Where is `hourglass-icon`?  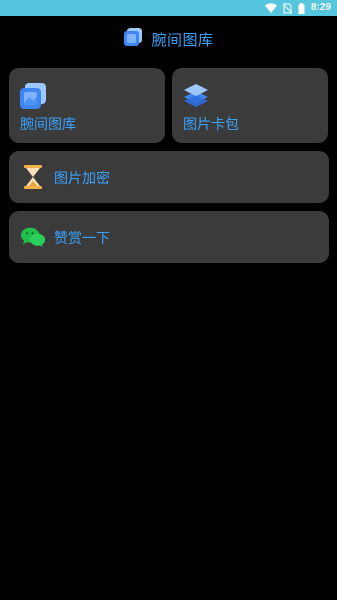
hourglass-icon is located at coordinates (33, 177).